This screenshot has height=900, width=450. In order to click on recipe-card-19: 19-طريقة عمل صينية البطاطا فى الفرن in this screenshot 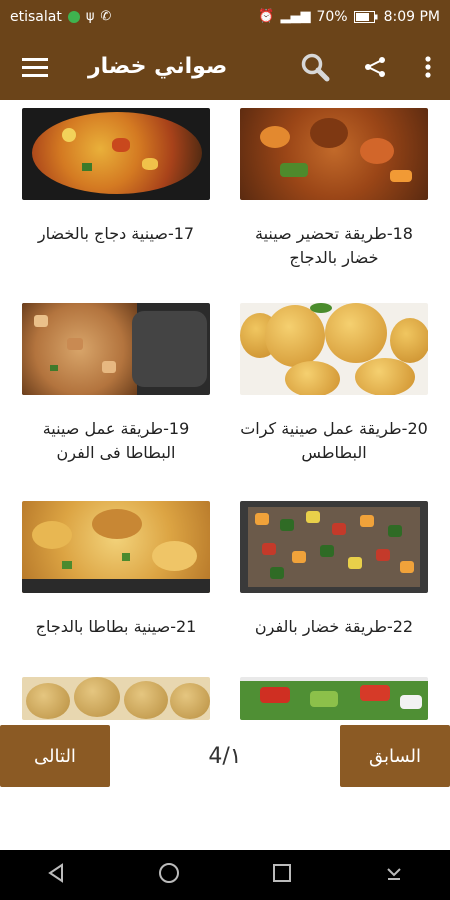, I will do `click(116, 384)`.